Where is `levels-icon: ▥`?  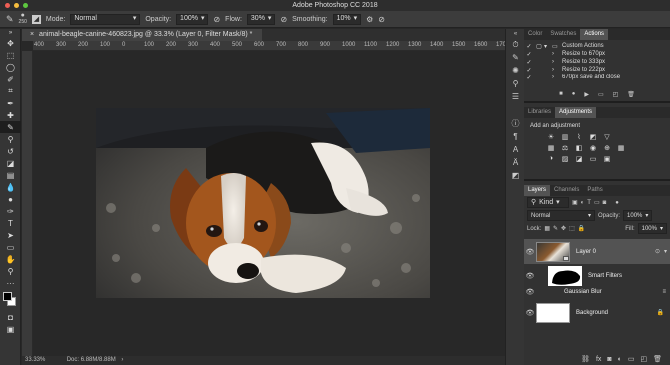
levels-icon: ▥ is located at coordinates (565, 136).